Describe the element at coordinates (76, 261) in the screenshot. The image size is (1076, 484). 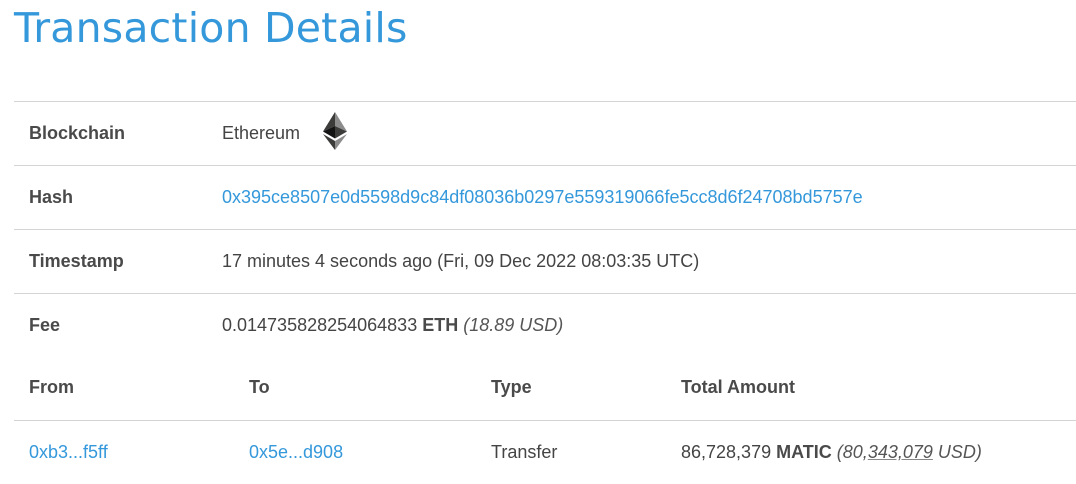
I see `timestamp-label: Timestamp` at that location.